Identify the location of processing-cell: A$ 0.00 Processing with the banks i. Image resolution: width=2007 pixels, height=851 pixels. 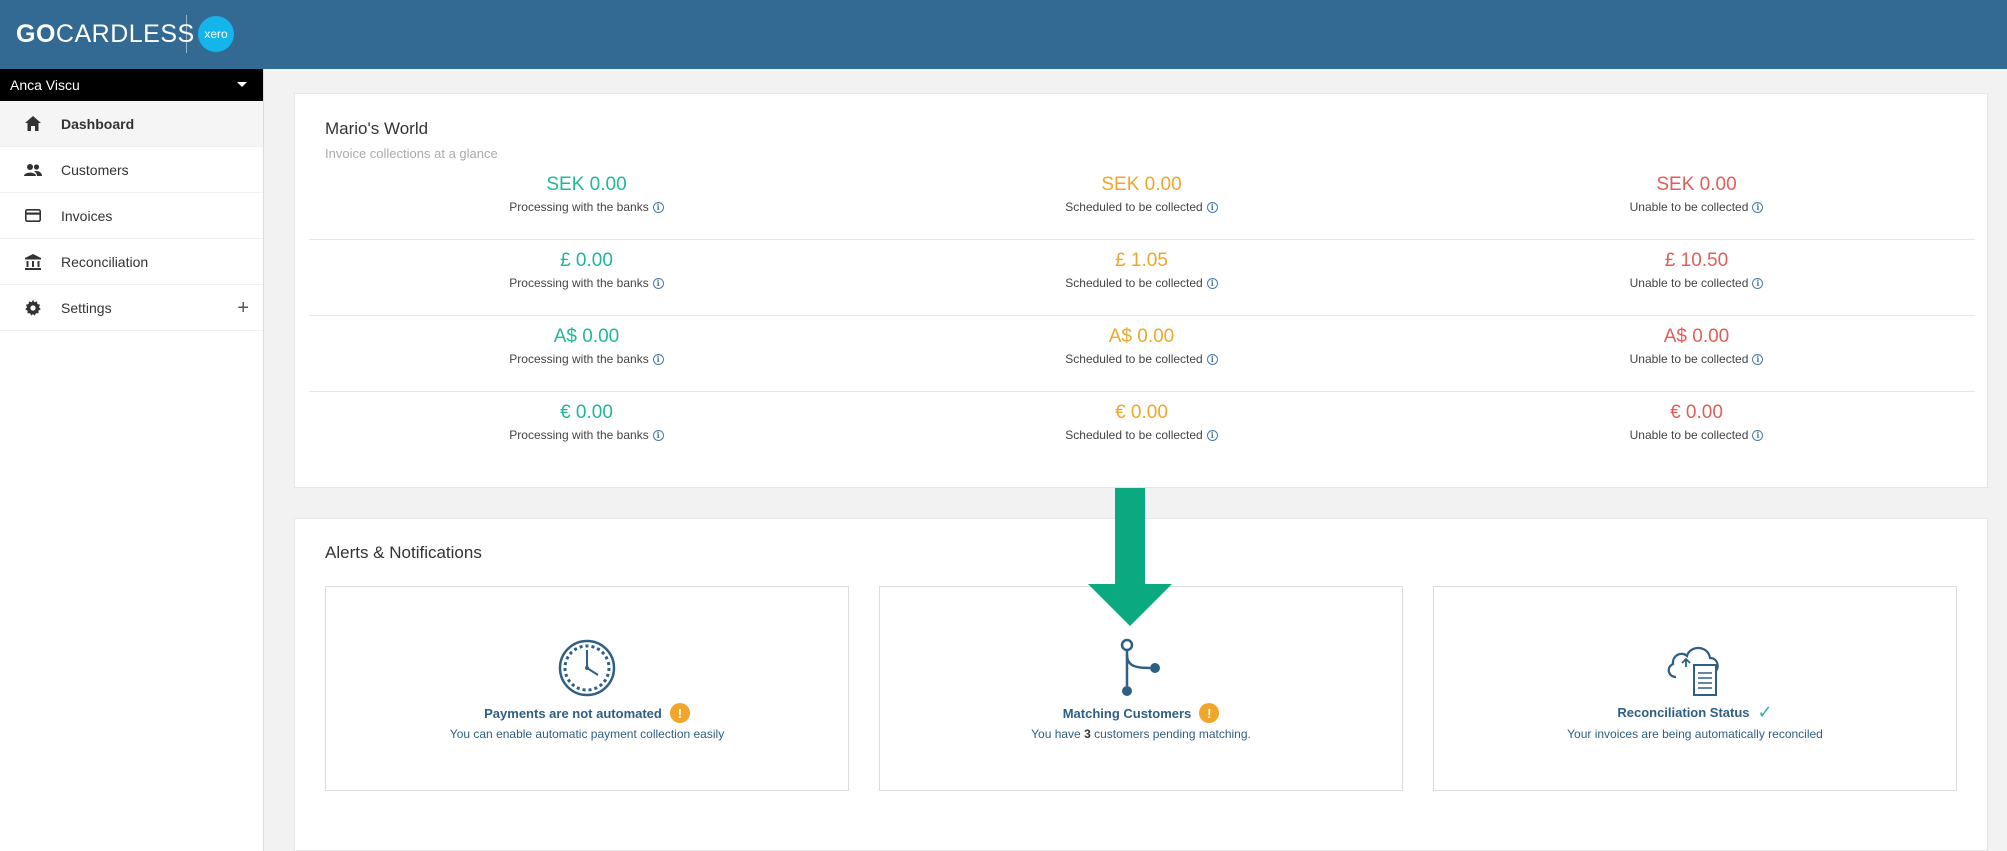
(586, 342).